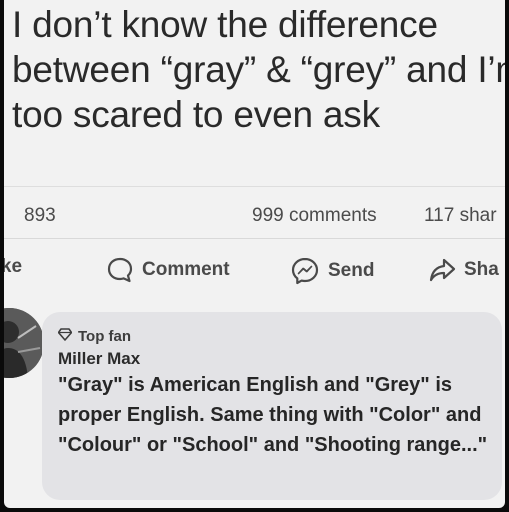 Image resolution: width=509 pixels, height=512 pixels. What do you see at coordinates (99, 359) in the screenshot?
I see `comment-author: Miller Max` at bounding box center [99, 359].